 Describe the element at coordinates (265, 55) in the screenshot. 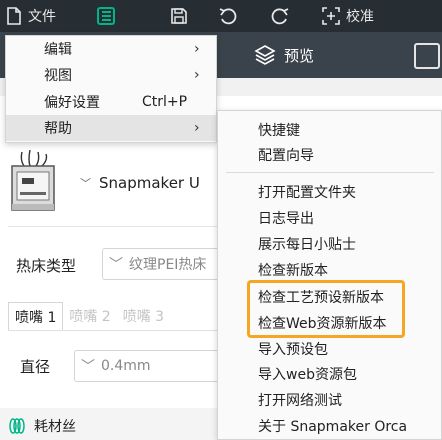

I see `preview-cube-icon` at that location.